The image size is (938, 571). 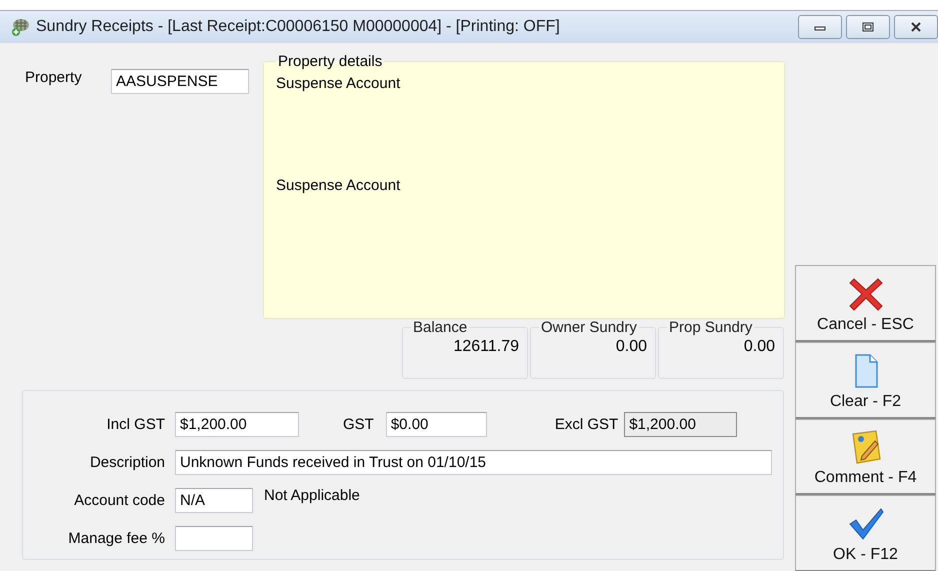 I want to click on maximize-button, so click(x=868, y=27).